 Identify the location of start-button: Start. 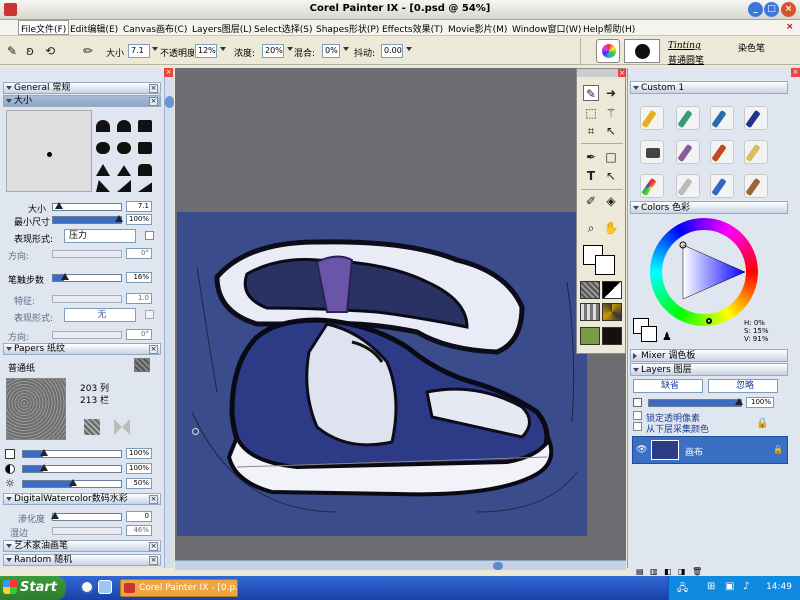
(33, 588).